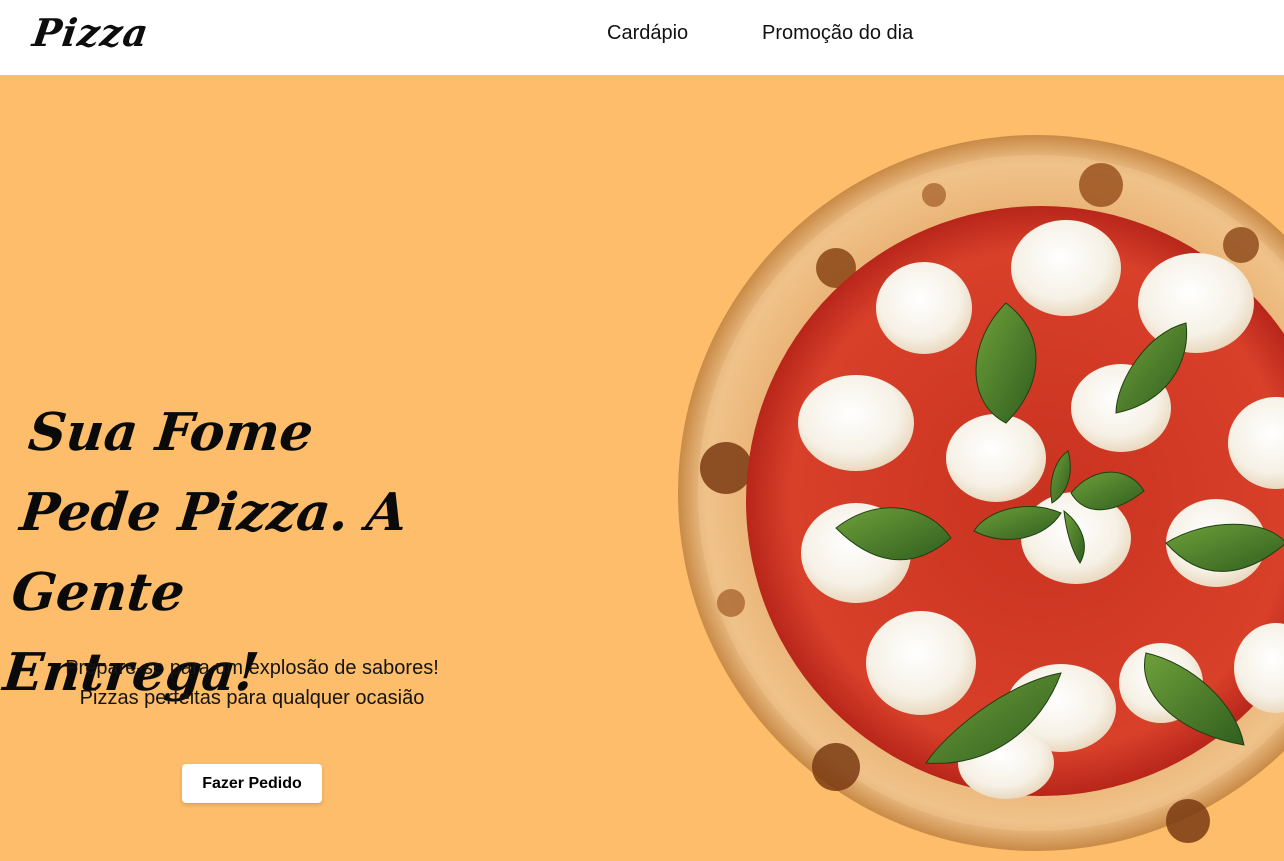 Image resolution: width=1284 pixels, height=861 pixels. I want to click on main-nav: Cardápio Promoção do dia, so click(642, 37).